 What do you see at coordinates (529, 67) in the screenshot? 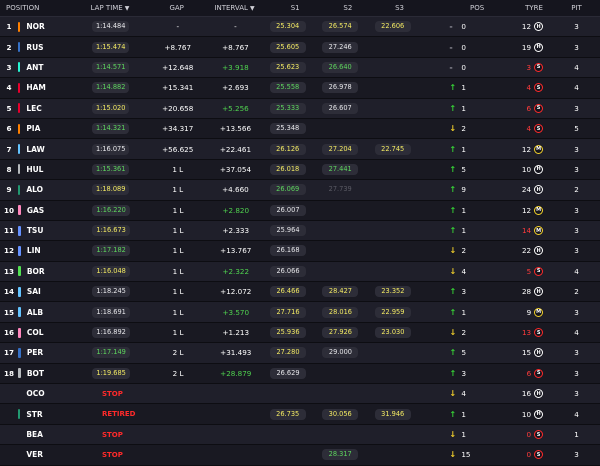
I see `tyre-laps: 3` at bounding box center [529, 67].